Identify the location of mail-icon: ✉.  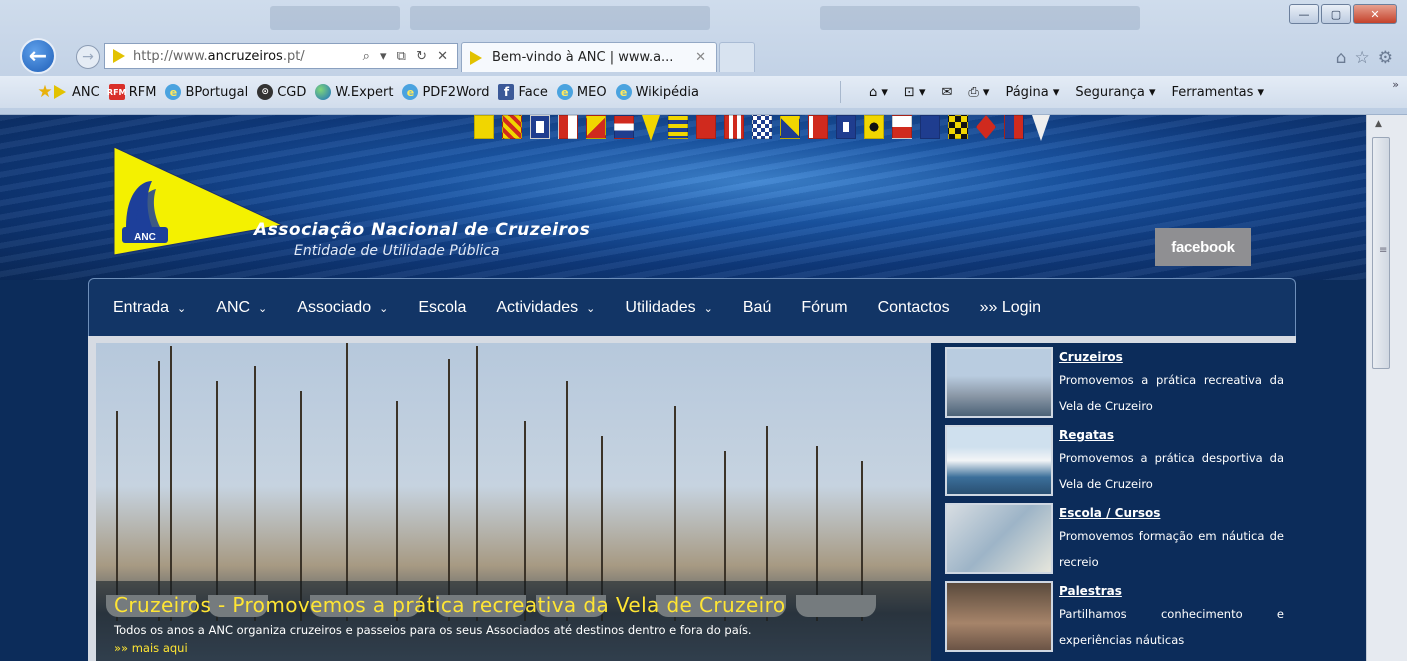
(946, 92).